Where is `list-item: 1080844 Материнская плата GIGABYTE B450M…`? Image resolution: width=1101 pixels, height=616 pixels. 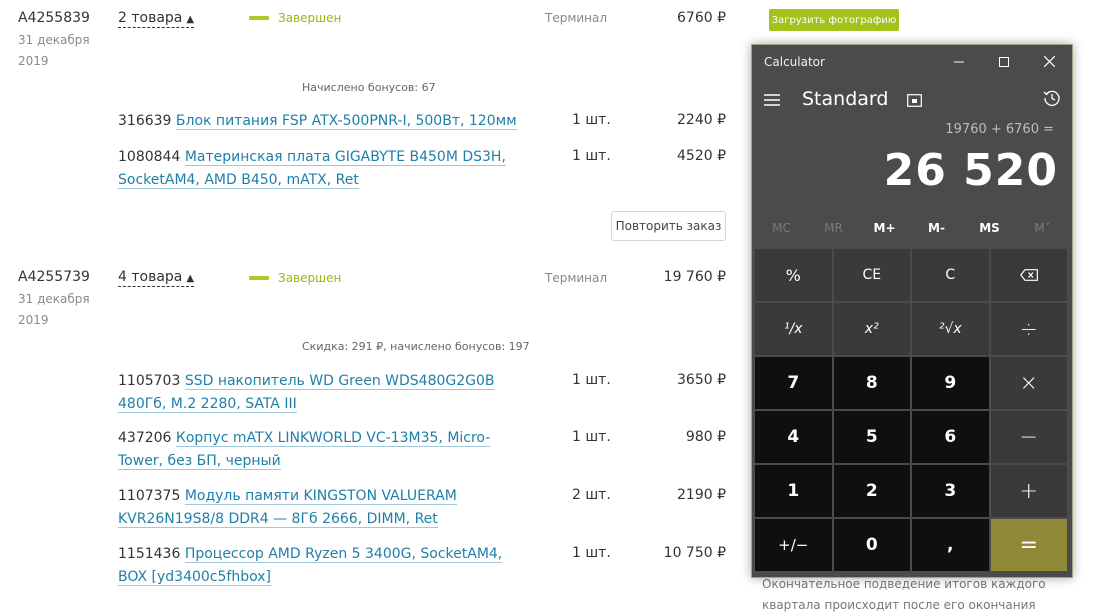 list-item: 1080844 Материнская плата GIGABYTE B450M… is located at coordinates (312, 168).